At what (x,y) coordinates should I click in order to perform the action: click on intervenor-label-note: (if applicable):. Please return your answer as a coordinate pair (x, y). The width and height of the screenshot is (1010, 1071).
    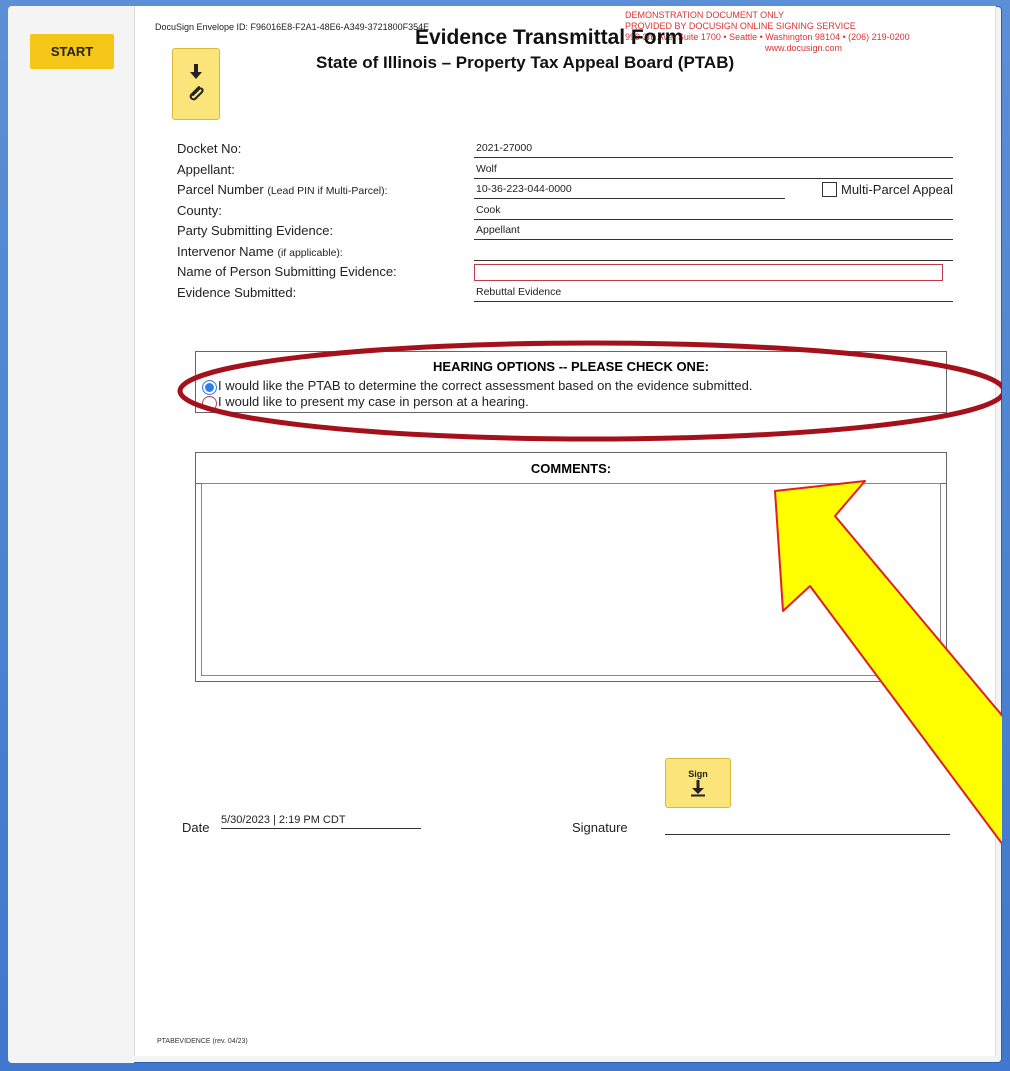
    Looking at the image, I should click on (310, 252).